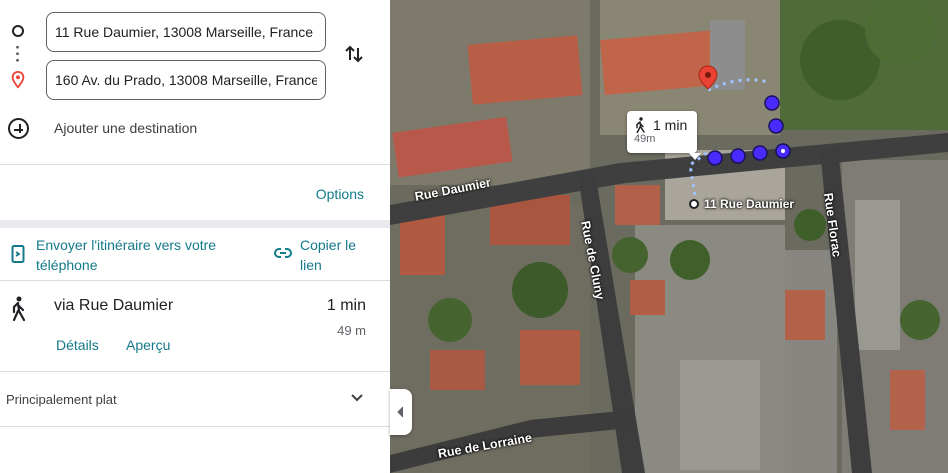  I want to click on route-distance: 49 m, so click(351, 330).